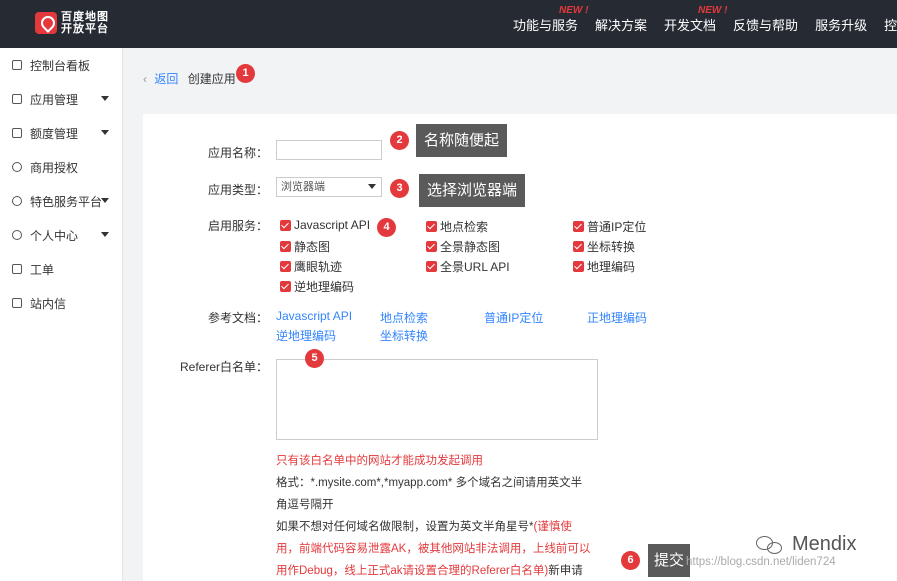 The width and height of the screenshot is (897, 581). I want to click on app-type-label: 应用类型：, so click(203, 189).